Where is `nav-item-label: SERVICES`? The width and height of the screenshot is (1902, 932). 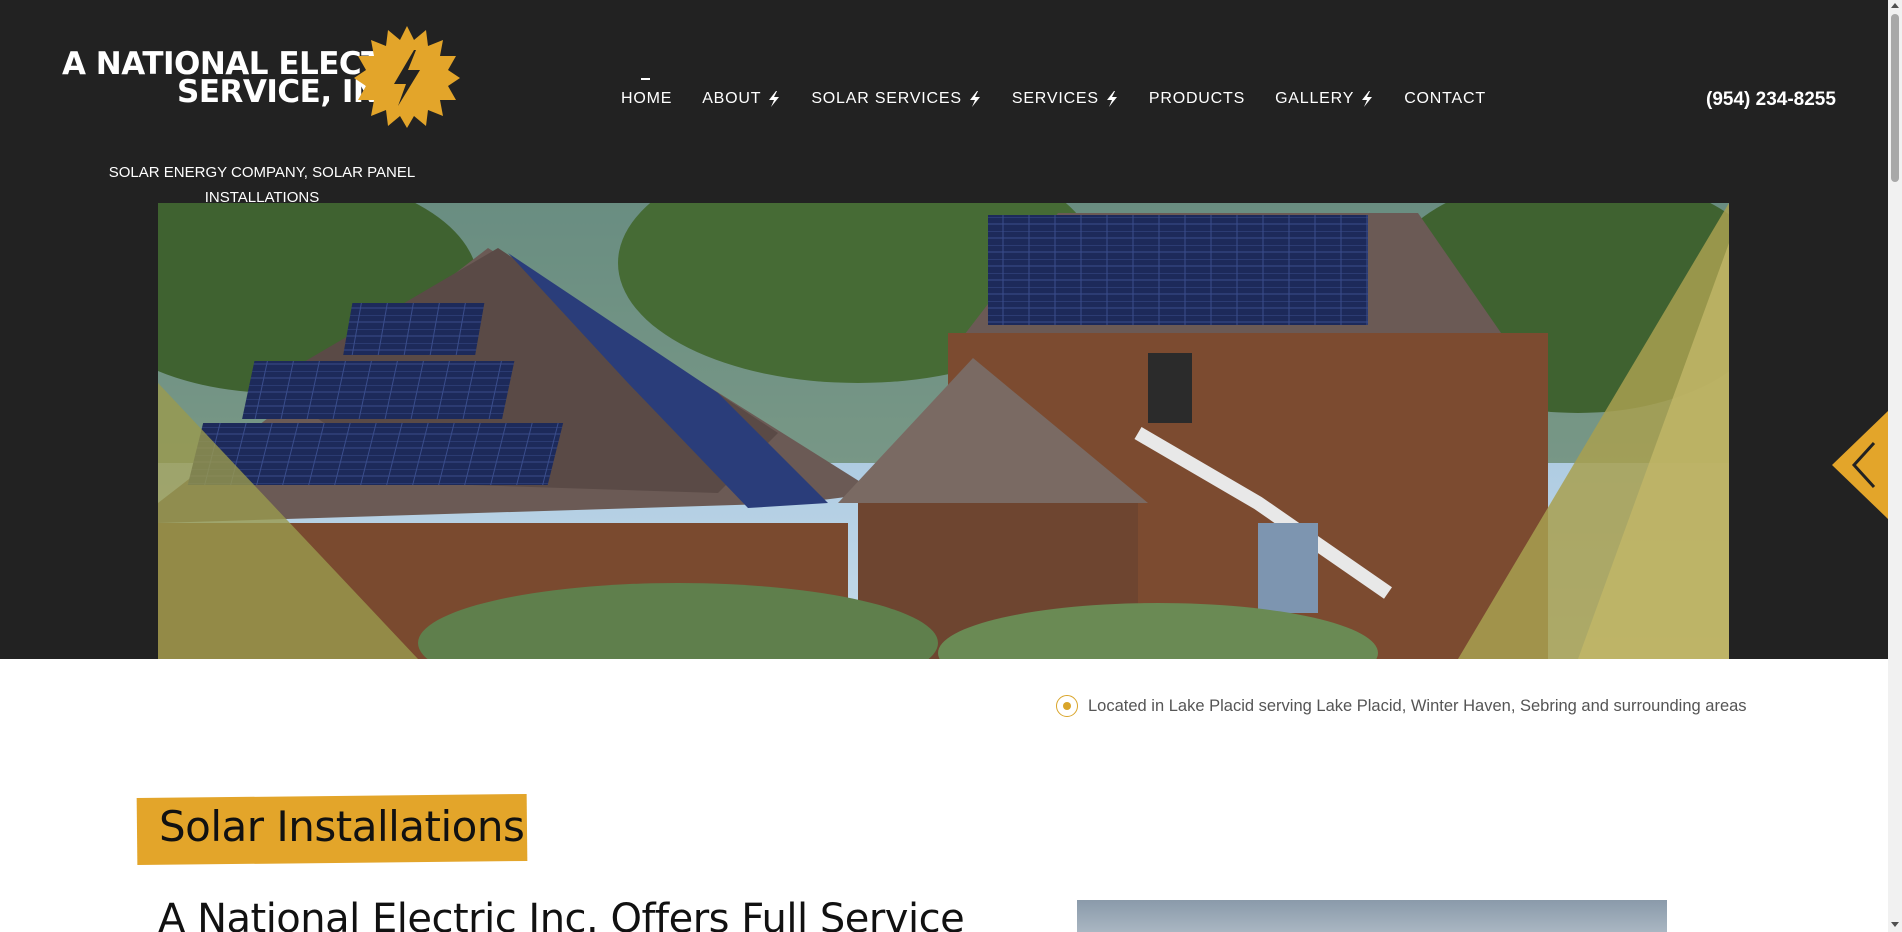 nav-item-label: SERVICES is located at coordinates (1055, 98).